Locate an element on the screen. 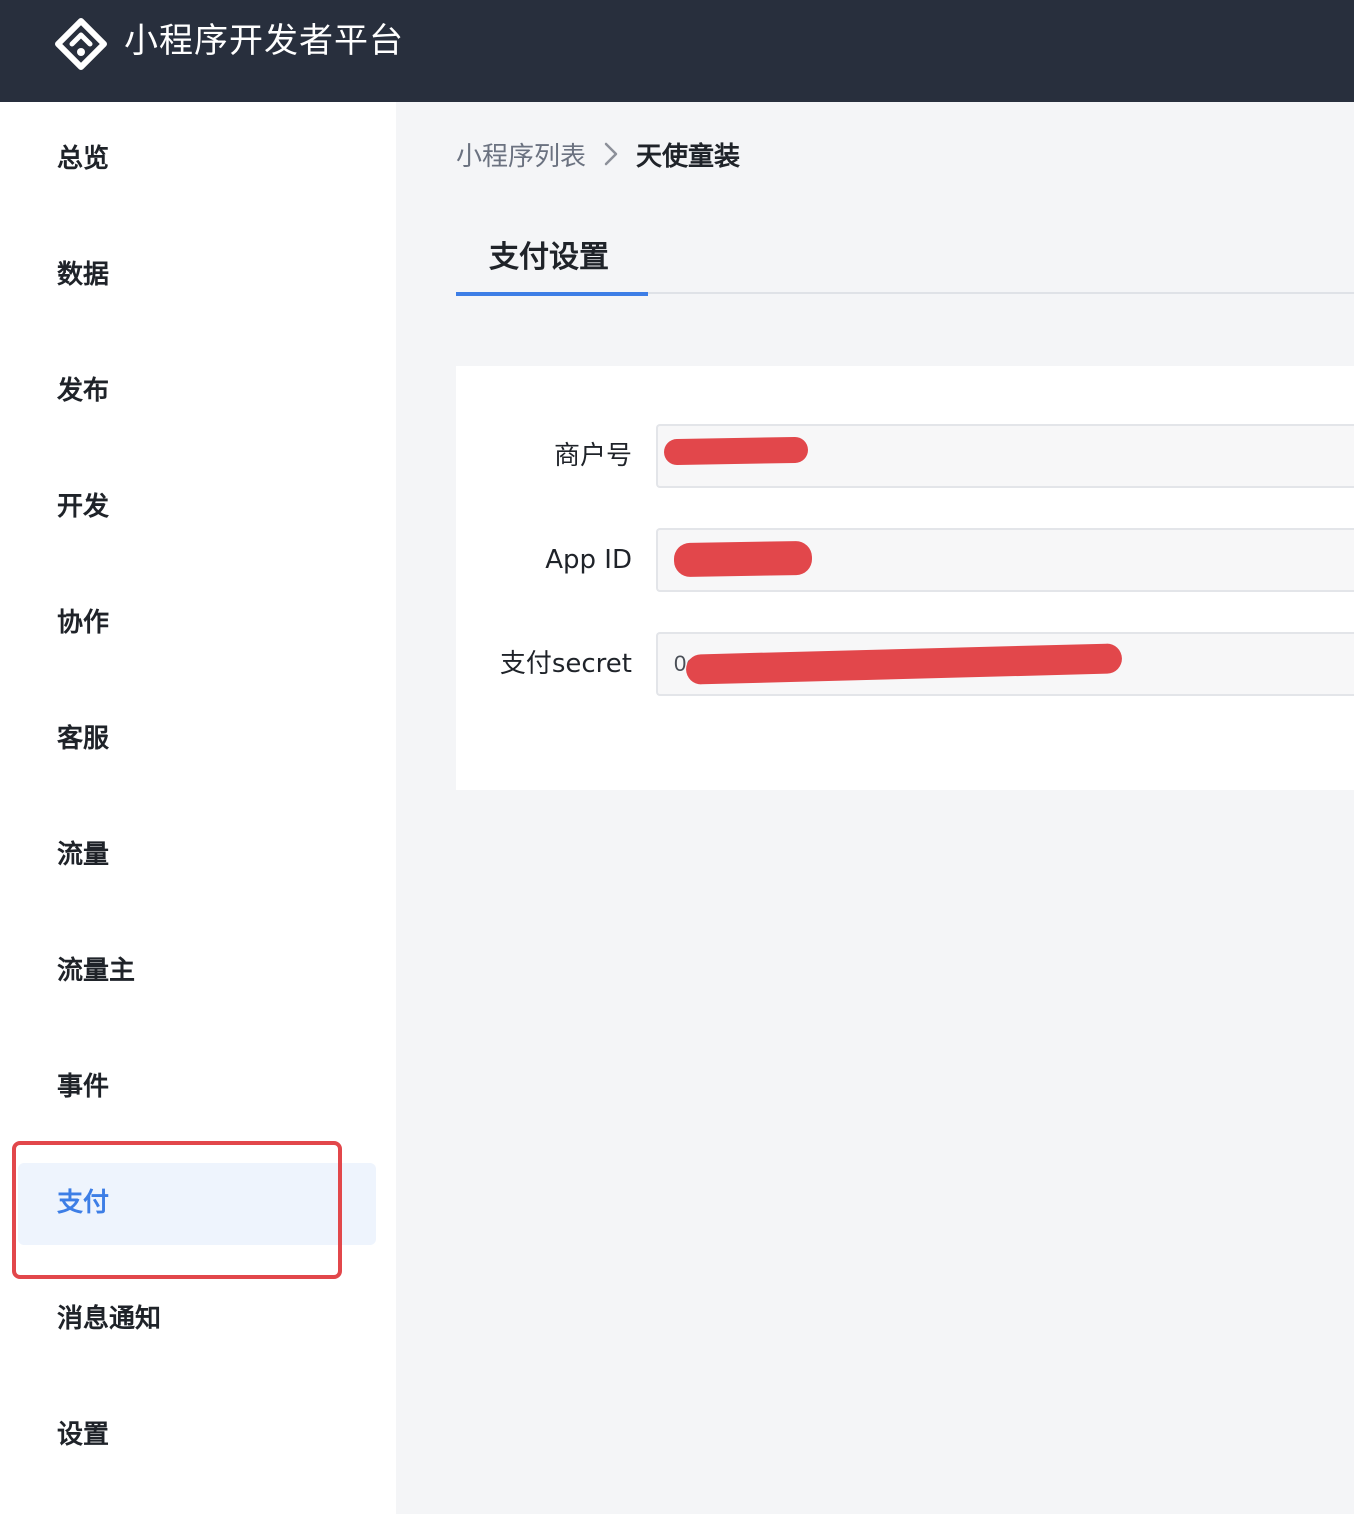 Image resolution: width=1354 pixels, height=1514 pixels. app-id-field is located at coordinates (1005, 560).